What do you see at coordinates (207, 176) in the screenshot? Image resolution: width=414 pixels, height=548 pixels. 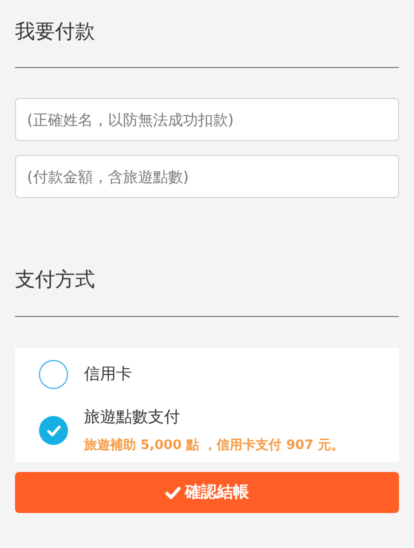 I see `input-field: (付款金額，含旅遊點數)` at bounding box center [207, 176].